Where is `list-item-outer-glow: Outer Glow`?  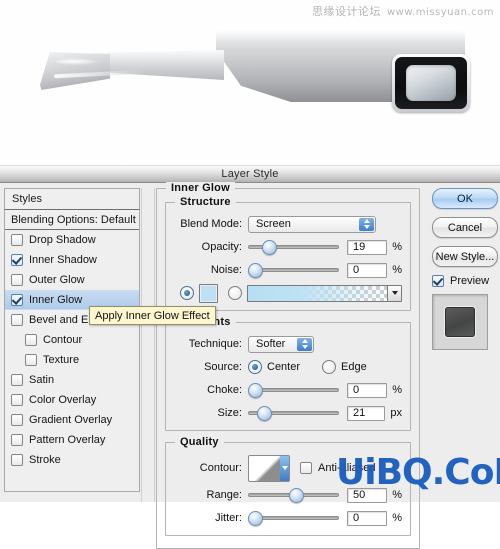
list-item-outer-glow: Outer Glow is located at coordinates (72, 280).